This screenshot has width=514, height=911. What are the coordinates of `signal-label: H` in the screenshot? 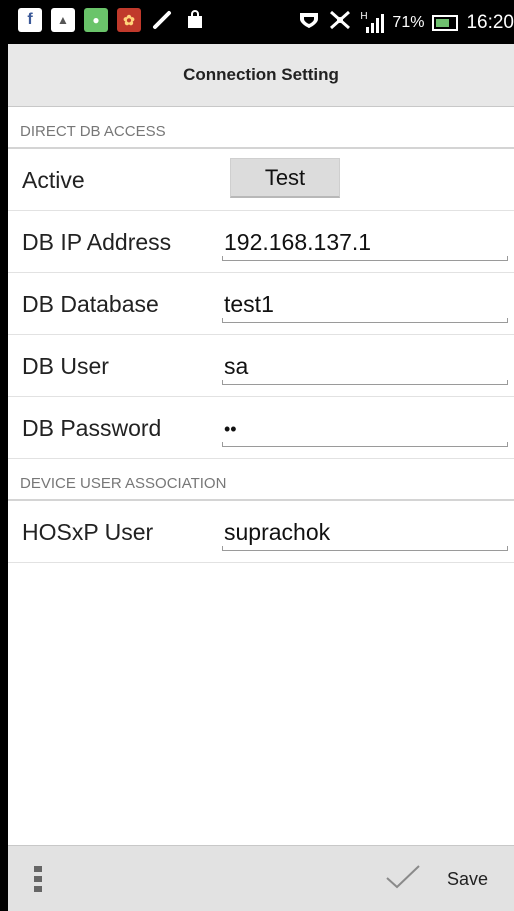 It's located at (364, 16).